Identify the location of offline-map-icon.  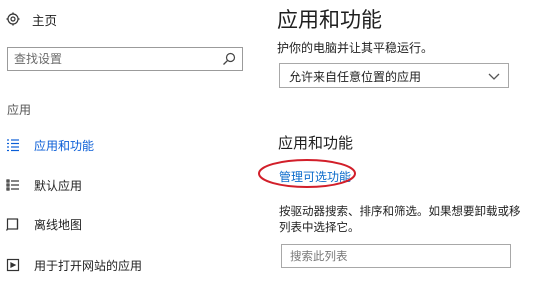
(16, 224).